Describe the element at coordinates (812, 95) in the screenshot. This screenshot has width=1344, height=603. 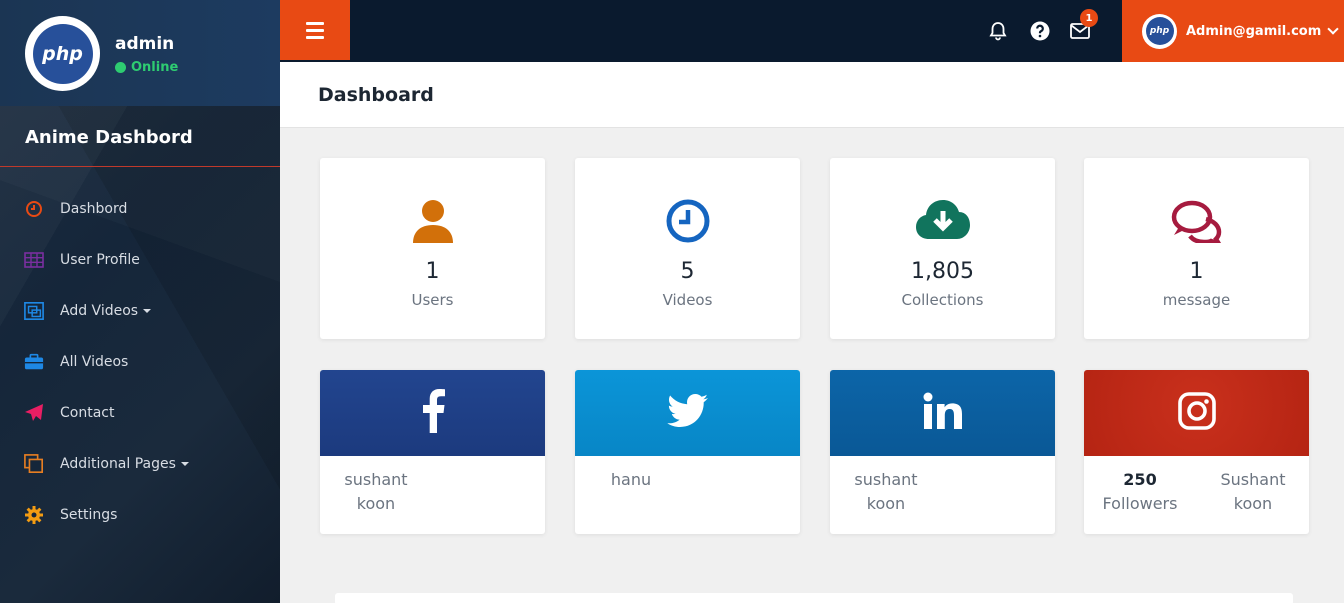
I see `page-header: Dashboard` at that location.